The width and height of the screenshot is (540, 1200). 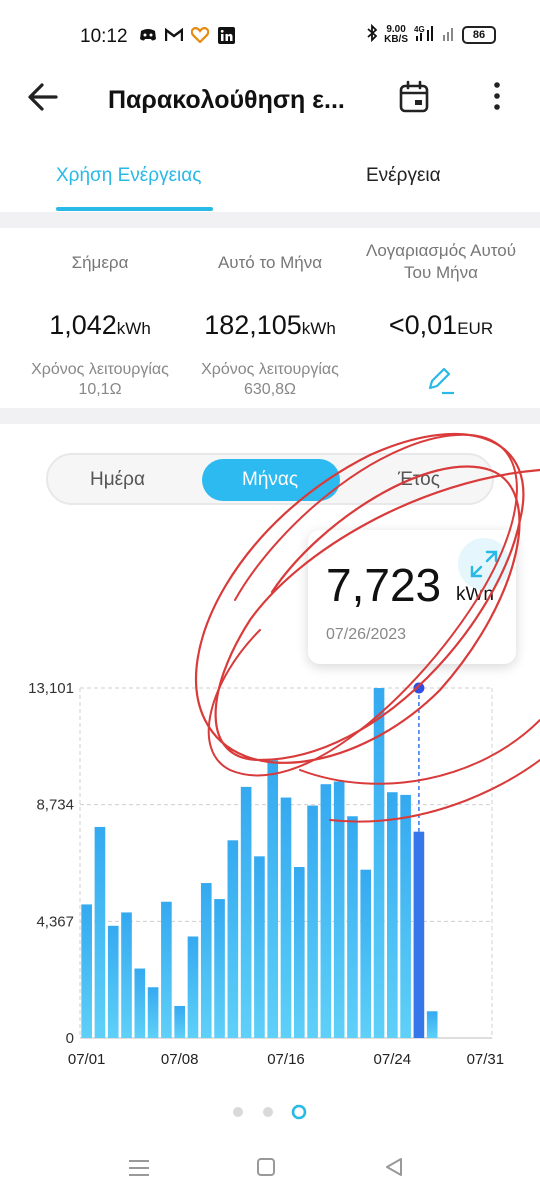 I want to click on y-tick-label: 4,367, so click(x=55, y=921).